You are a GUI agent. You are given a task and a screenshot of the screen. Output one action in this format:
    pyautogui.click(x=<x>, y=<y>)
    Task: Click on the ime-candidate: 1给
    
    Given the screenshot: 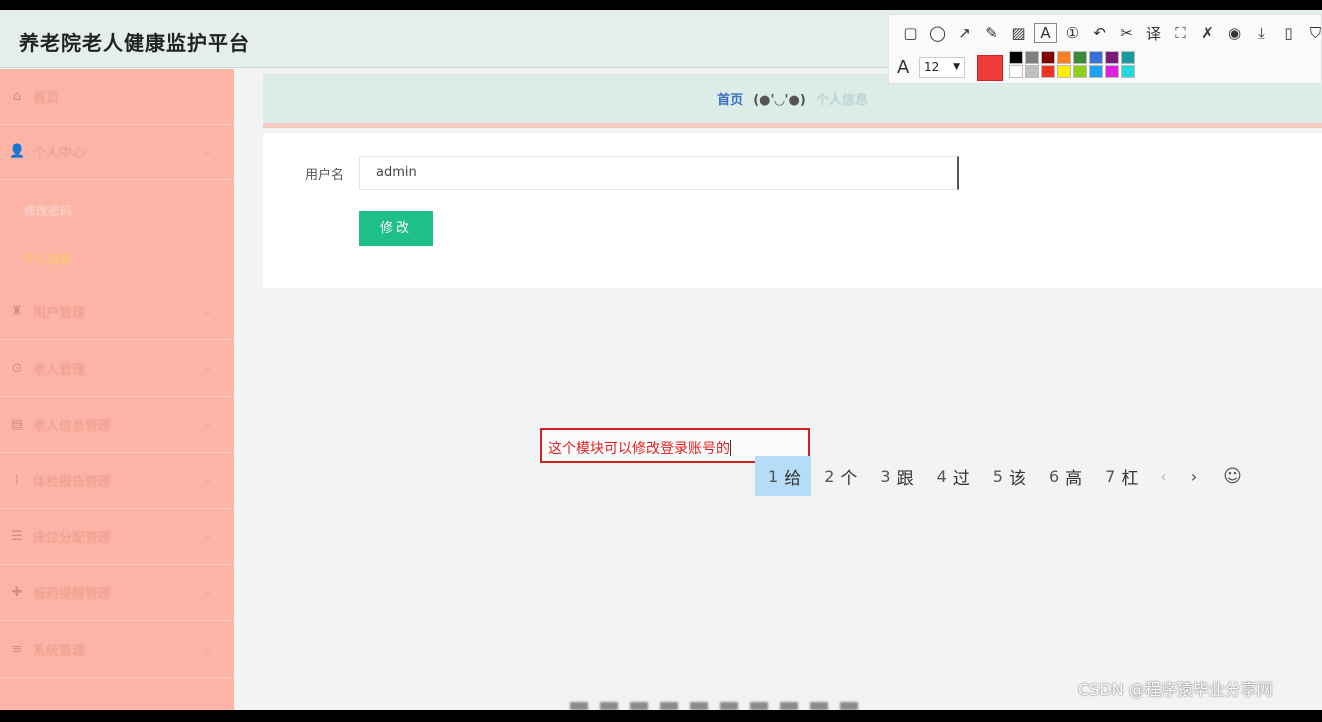 What is the action you would take?
    pyautogui.click(x=783, y=476)
    